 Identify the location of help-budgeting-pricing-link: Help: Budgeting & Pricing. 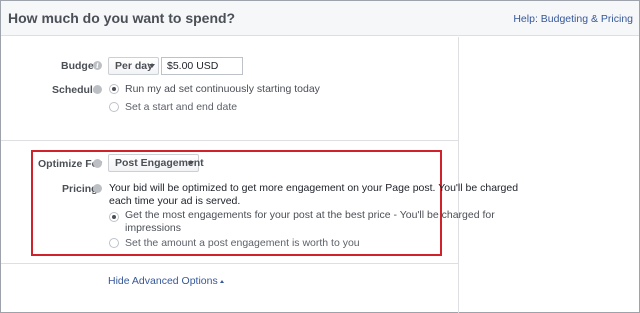
(573, 19).